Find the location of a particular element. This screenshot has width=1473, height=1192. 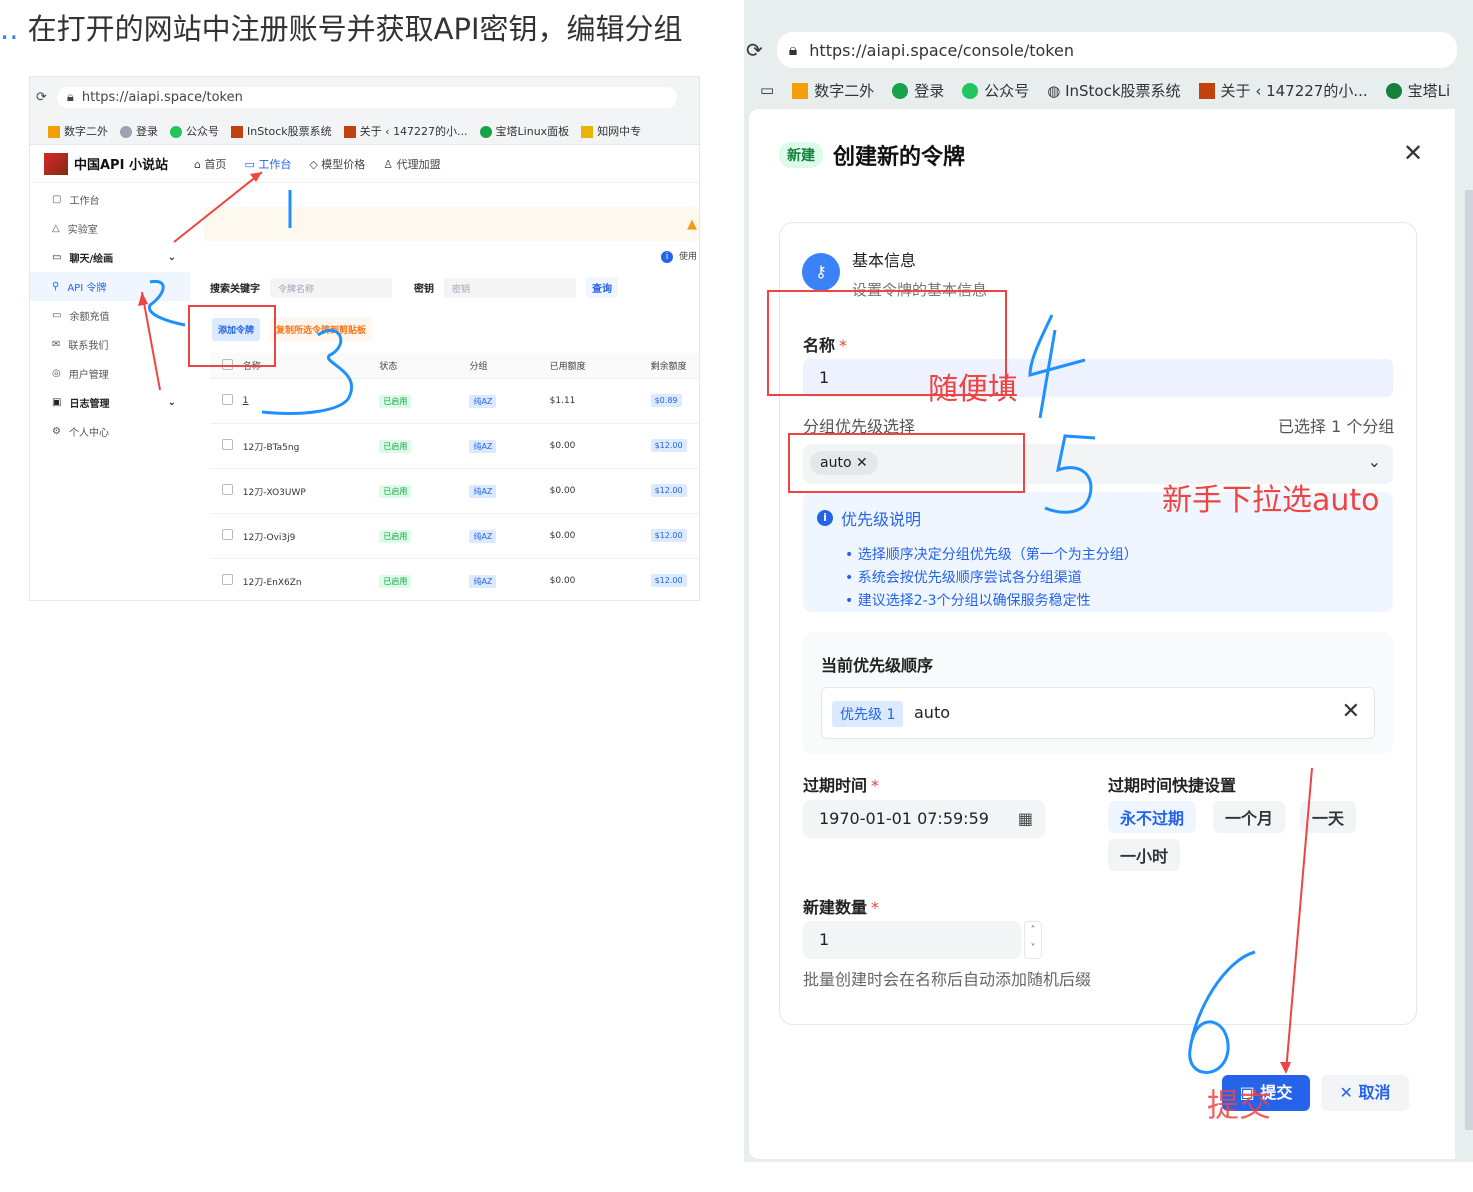

table-row: 12刀-BTa5ng 已启用 纯AZ $0.00 $12.00 is located at coordinates (454, 446).